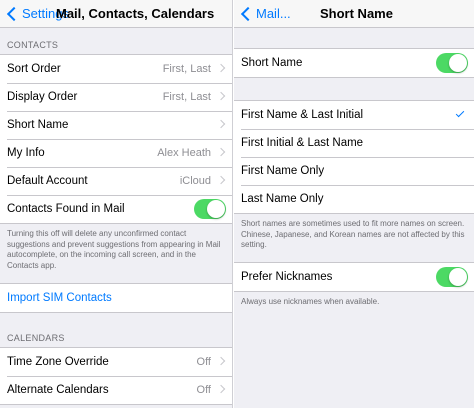  Describe the element at coordinates (116, 97) in the screenshot. I see `display-order-row: Display Order First, Last` at that location.